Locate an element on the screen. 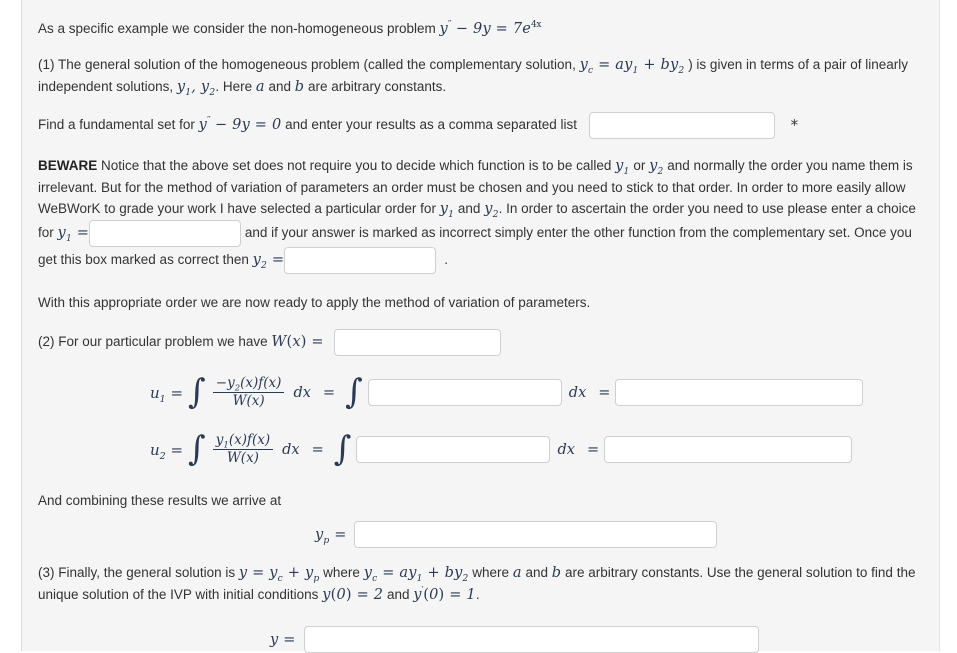  part3-text-1: Finally, the general solution is is located at coordinates (147, 572).